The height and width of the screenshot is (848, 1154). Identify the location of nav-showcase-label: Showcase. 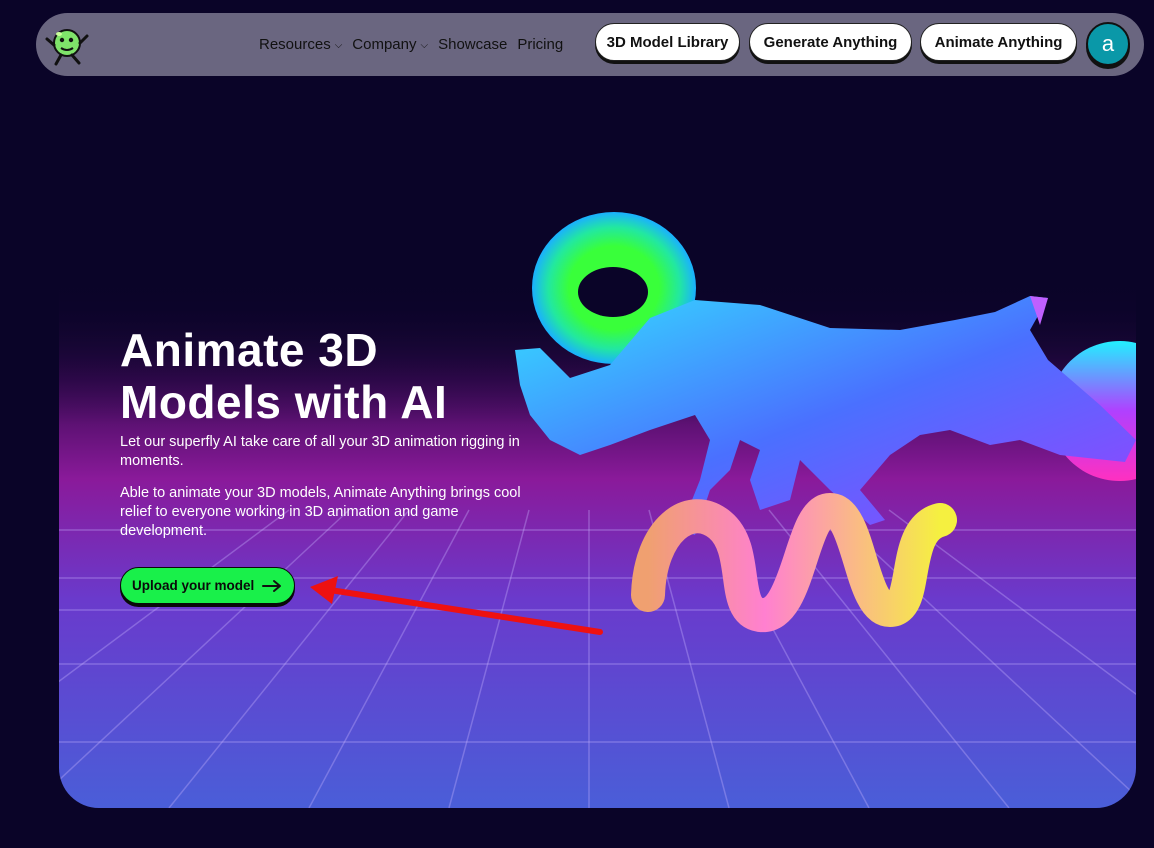
(473, 44).